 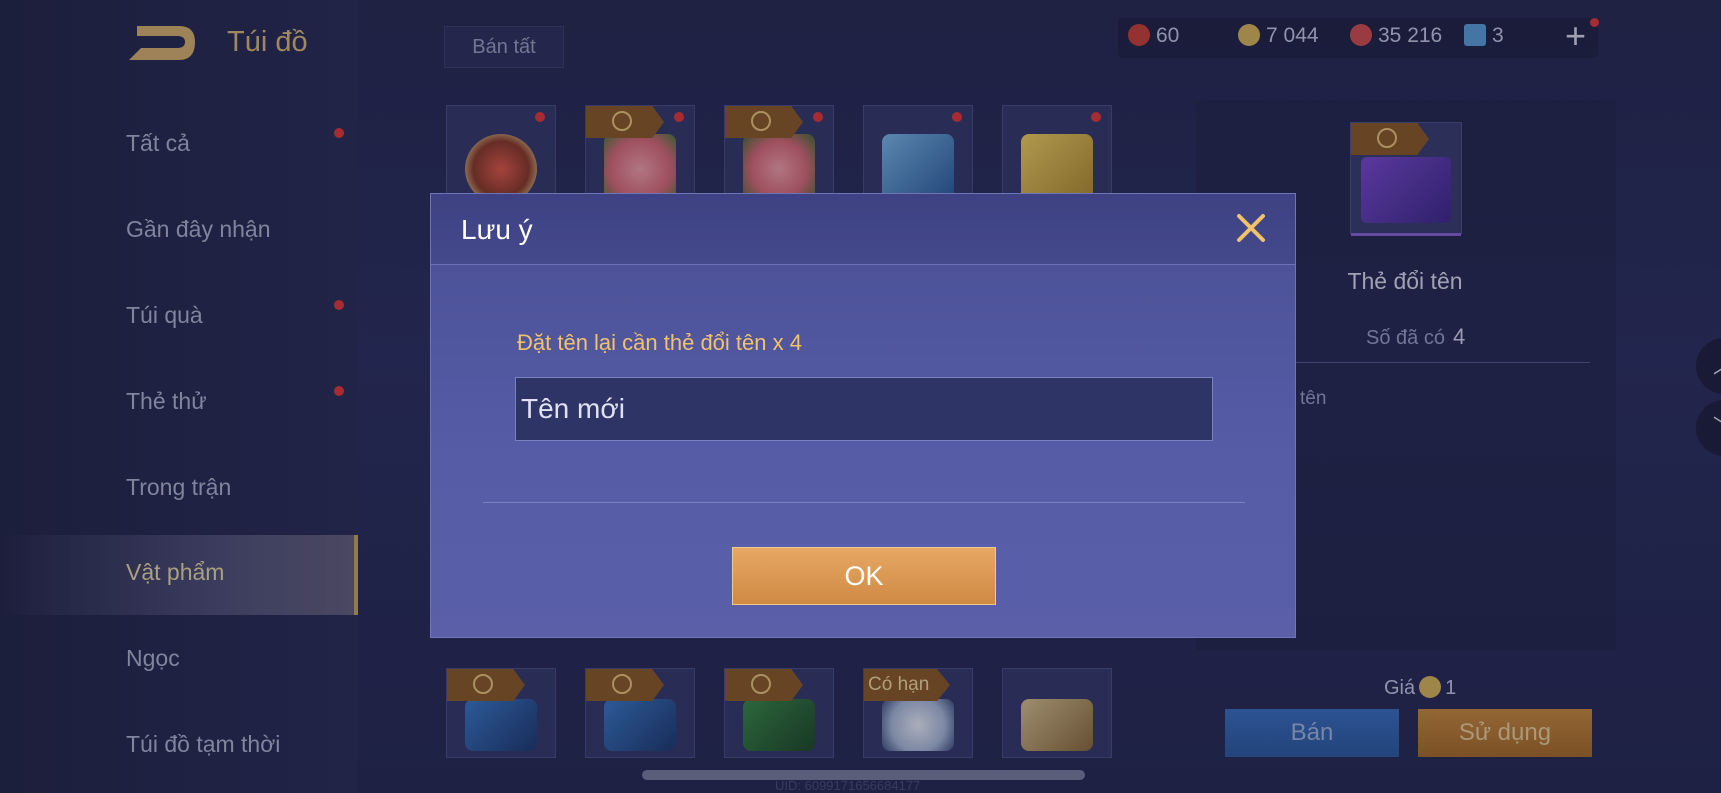 What do you see at coordinates (863, 229) in the screenshot?
I see `dialog-header` at bounding box center [863, 229].